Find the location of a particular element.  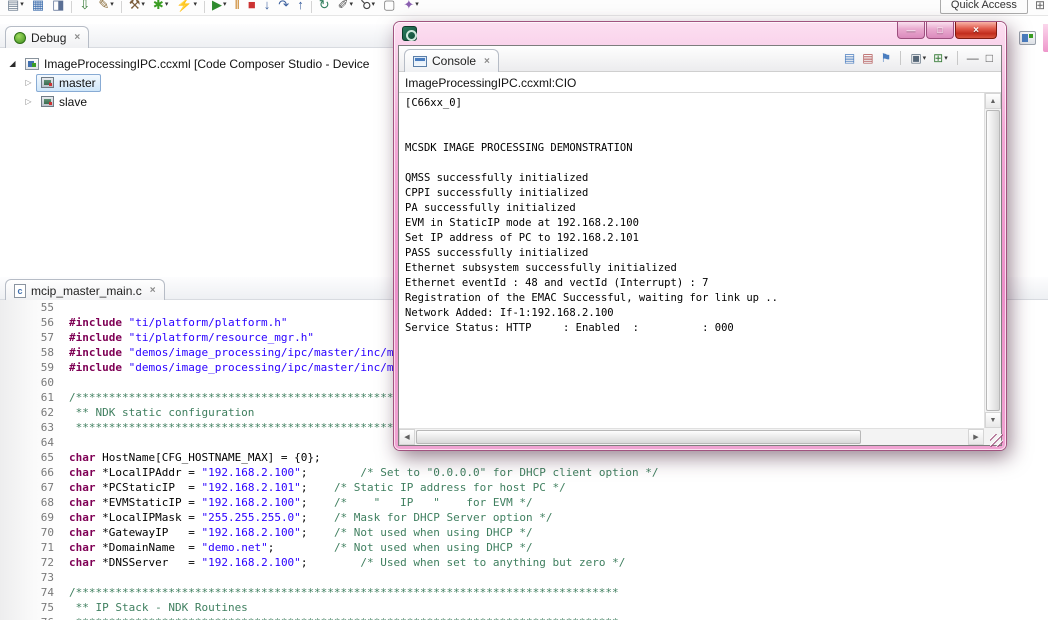

horizontal-scrollbar: ◀ ▶ is located at coordinates (691, 436).